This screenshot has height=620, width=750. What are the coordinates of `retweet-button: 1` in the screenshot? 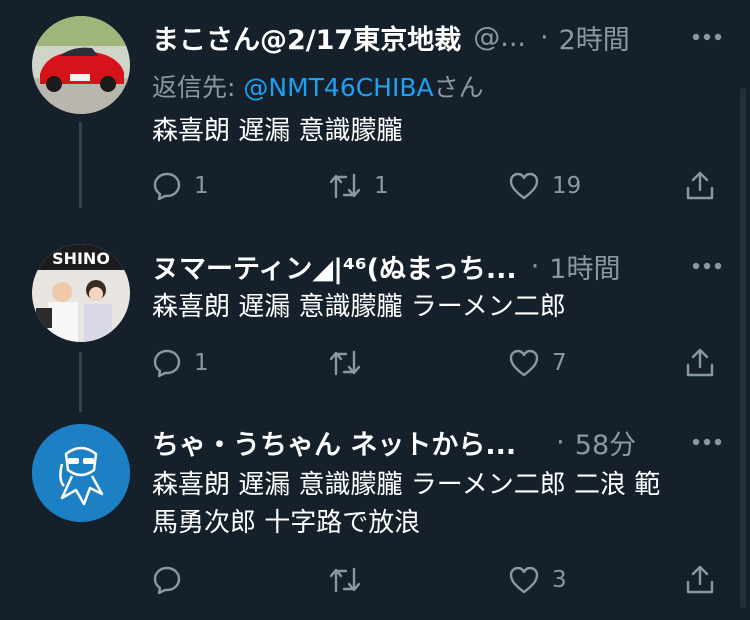 It's located at (358, 186).